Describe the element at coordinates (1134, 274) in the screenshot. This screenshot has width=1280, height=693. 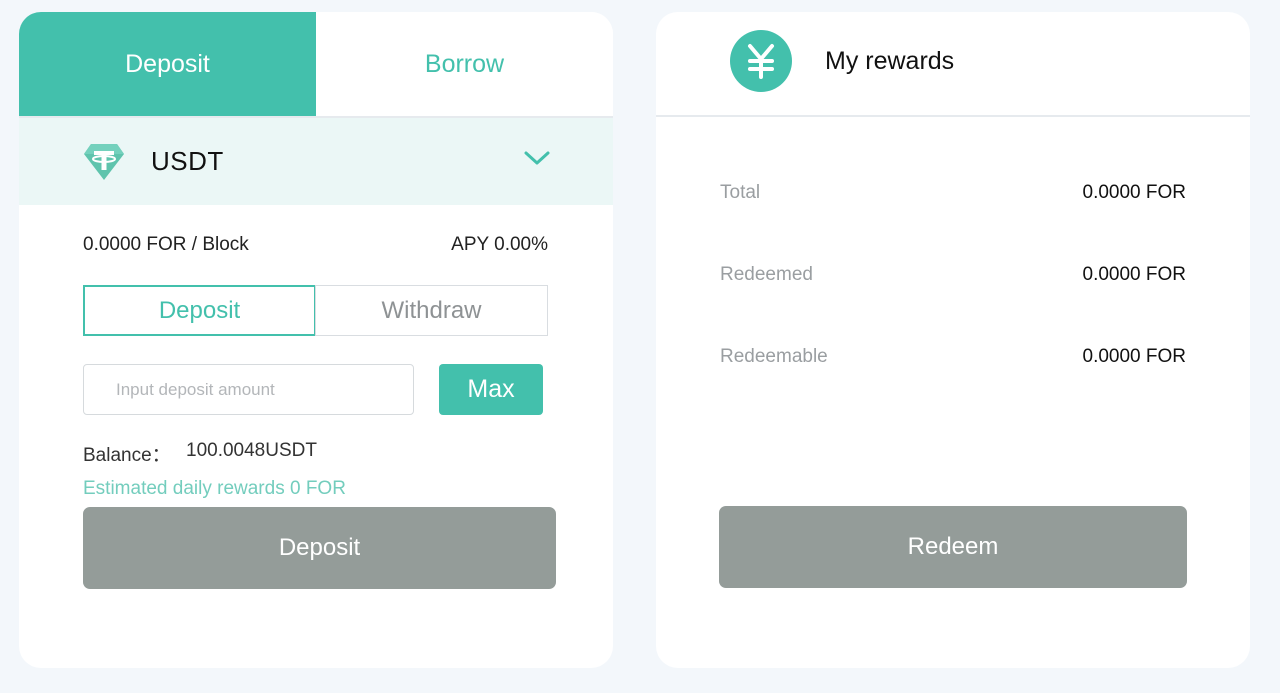
I see `redeemed-value: 0.0000 FOR` at that location.